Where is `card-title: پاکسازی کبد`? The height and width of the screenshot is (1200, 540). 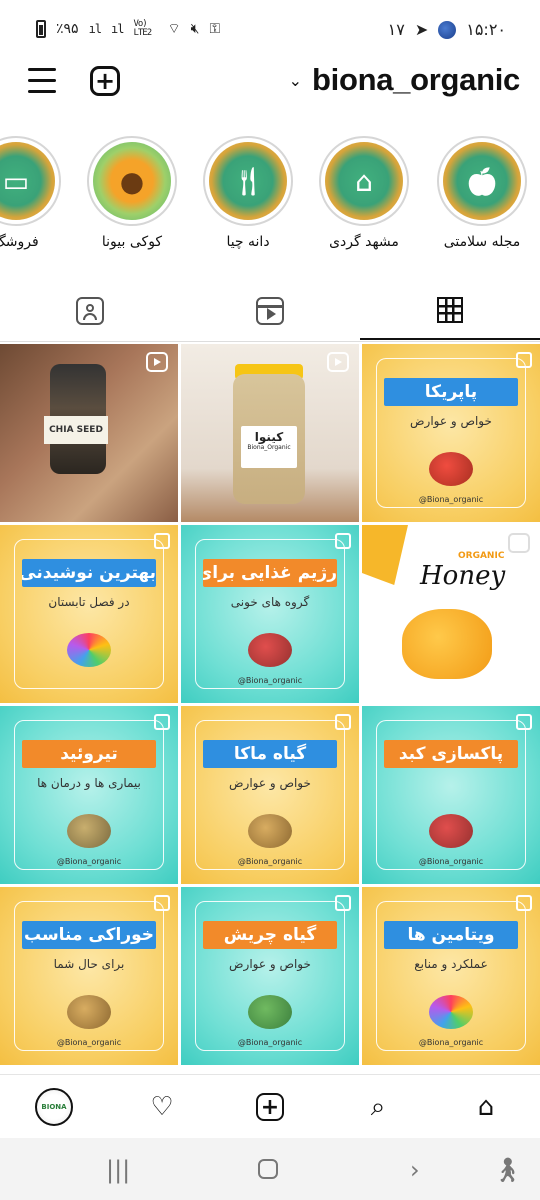 card-title: پاکسازی کبد is located at coordinates (451, 754).